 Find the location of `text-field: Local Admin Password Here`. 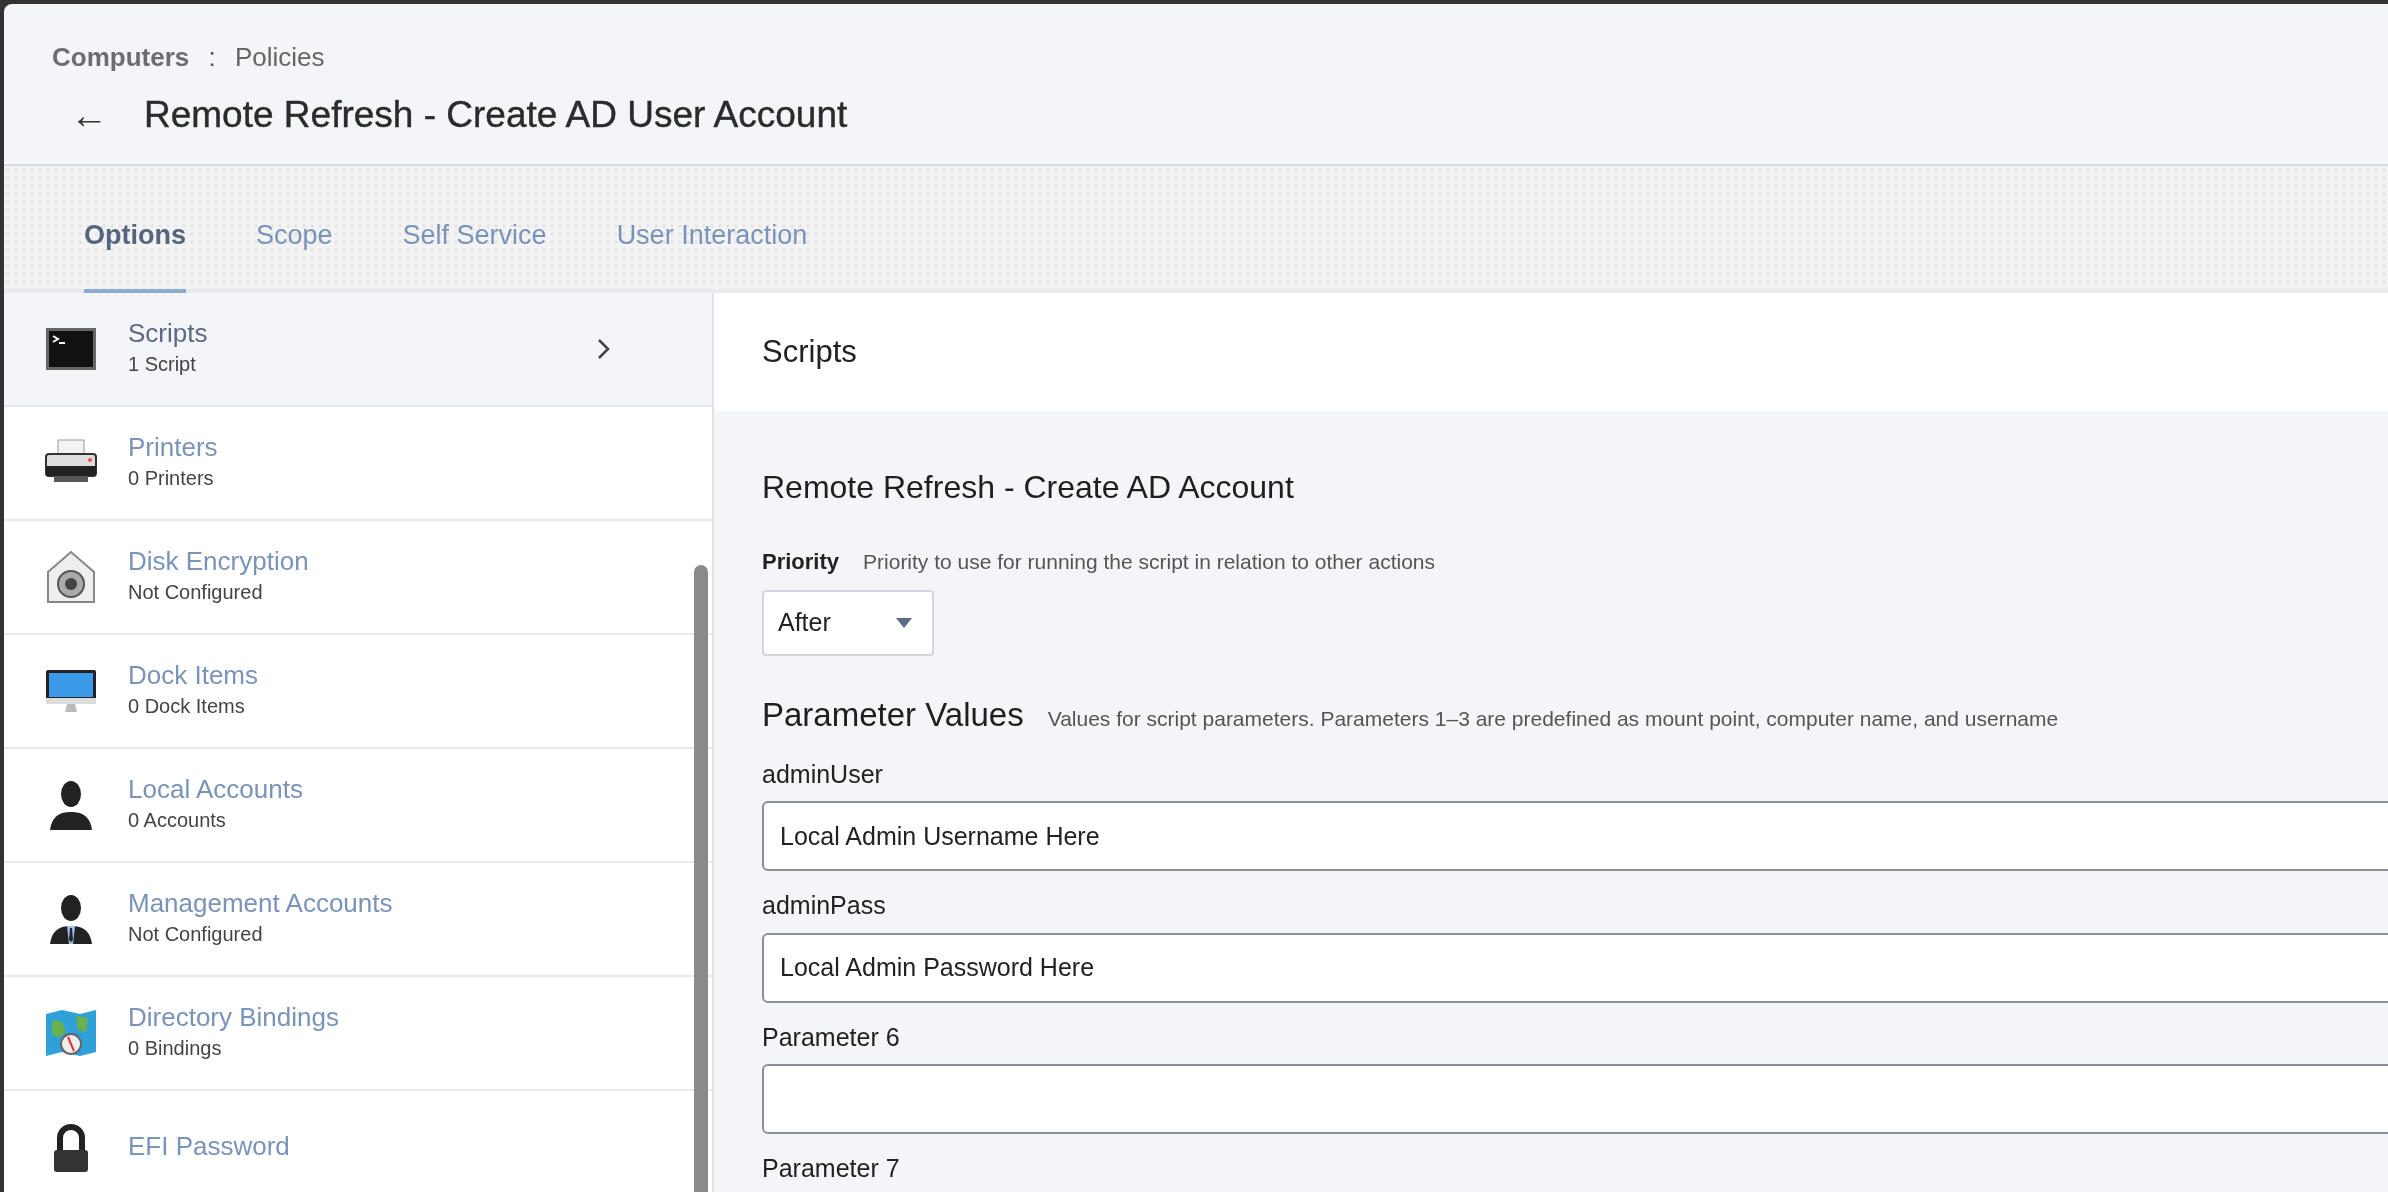

text-field: Local Admin Password Here is located at coordinates (1575, 967).